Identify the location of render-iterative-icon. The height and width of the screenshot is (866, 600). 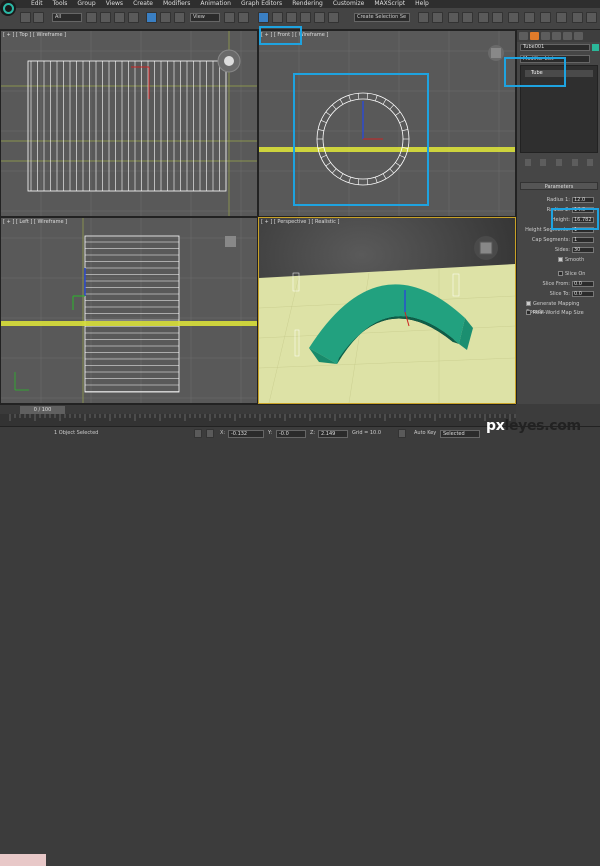
(577, 17).